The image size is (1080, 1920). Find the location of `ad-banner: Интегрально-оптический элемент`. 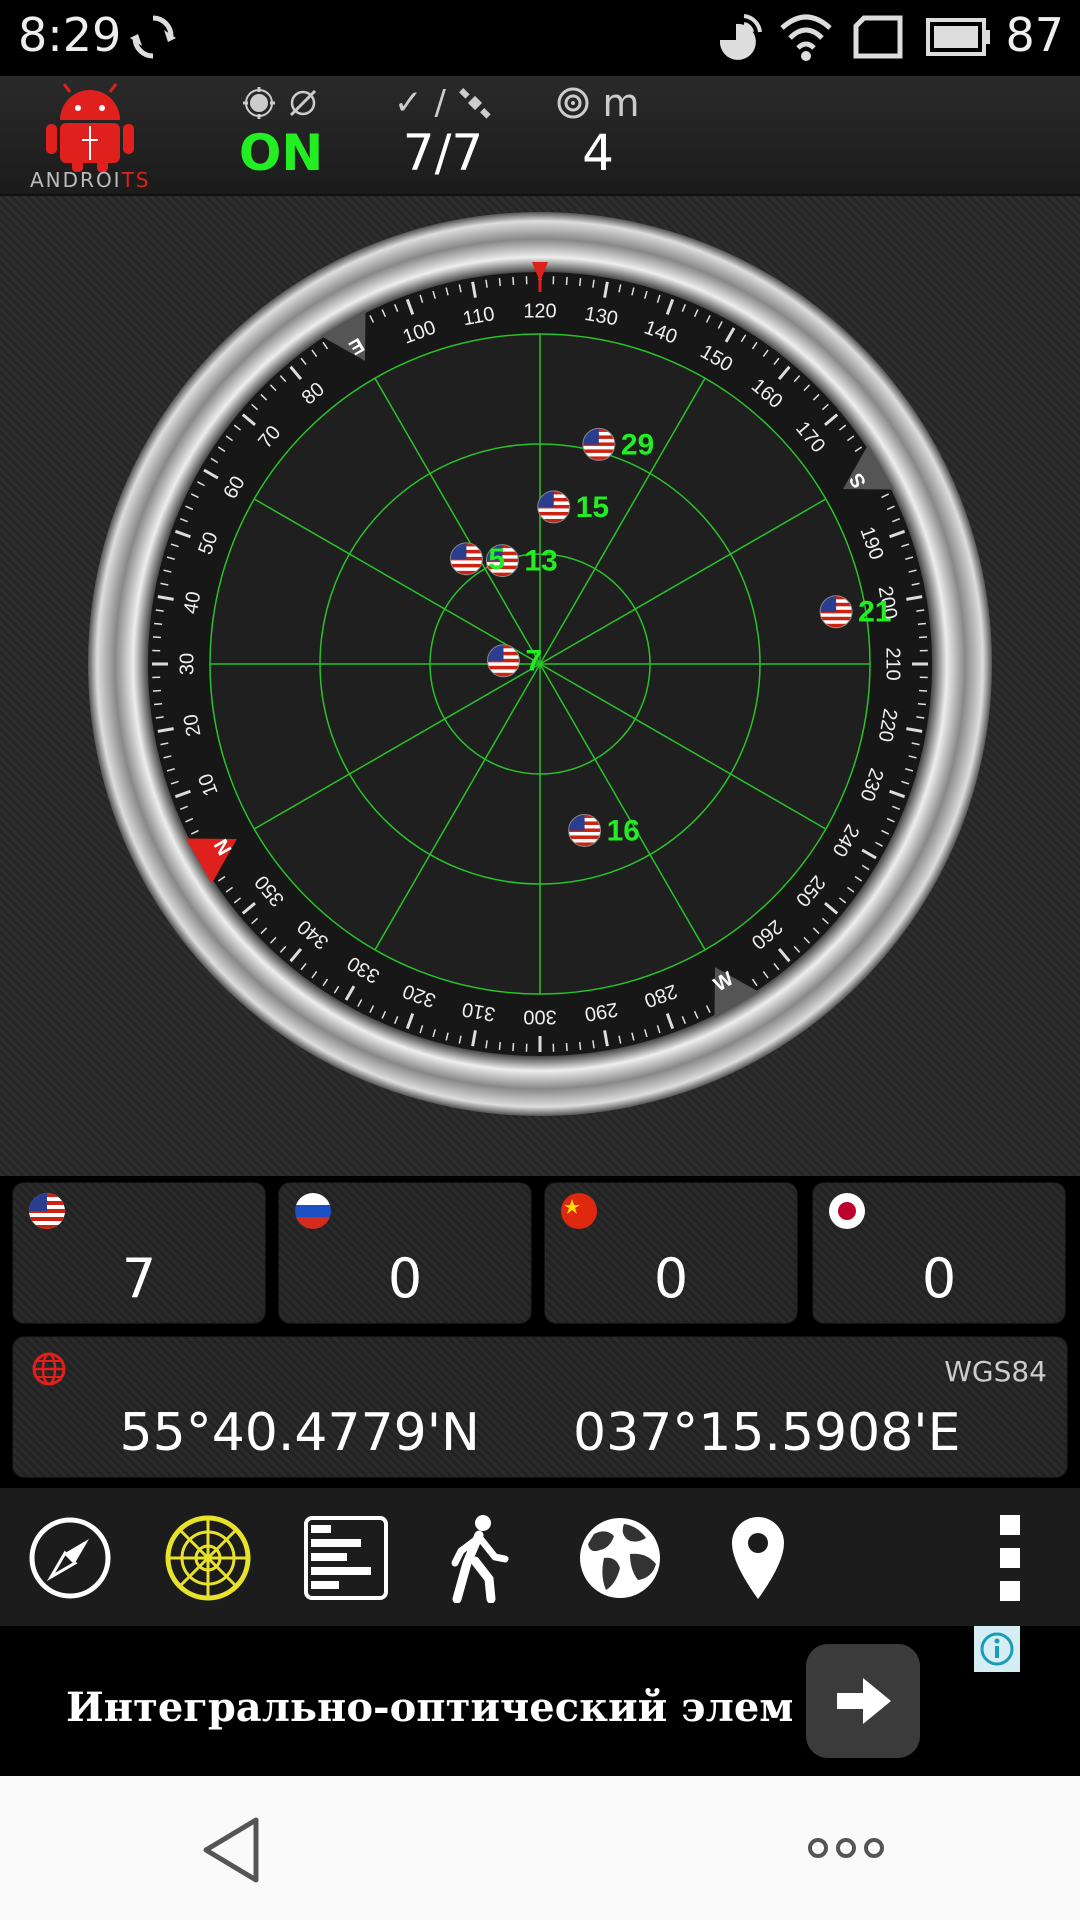

ad-banner: Интегрально-оптический элемент is located at coordinates (540, 1701).